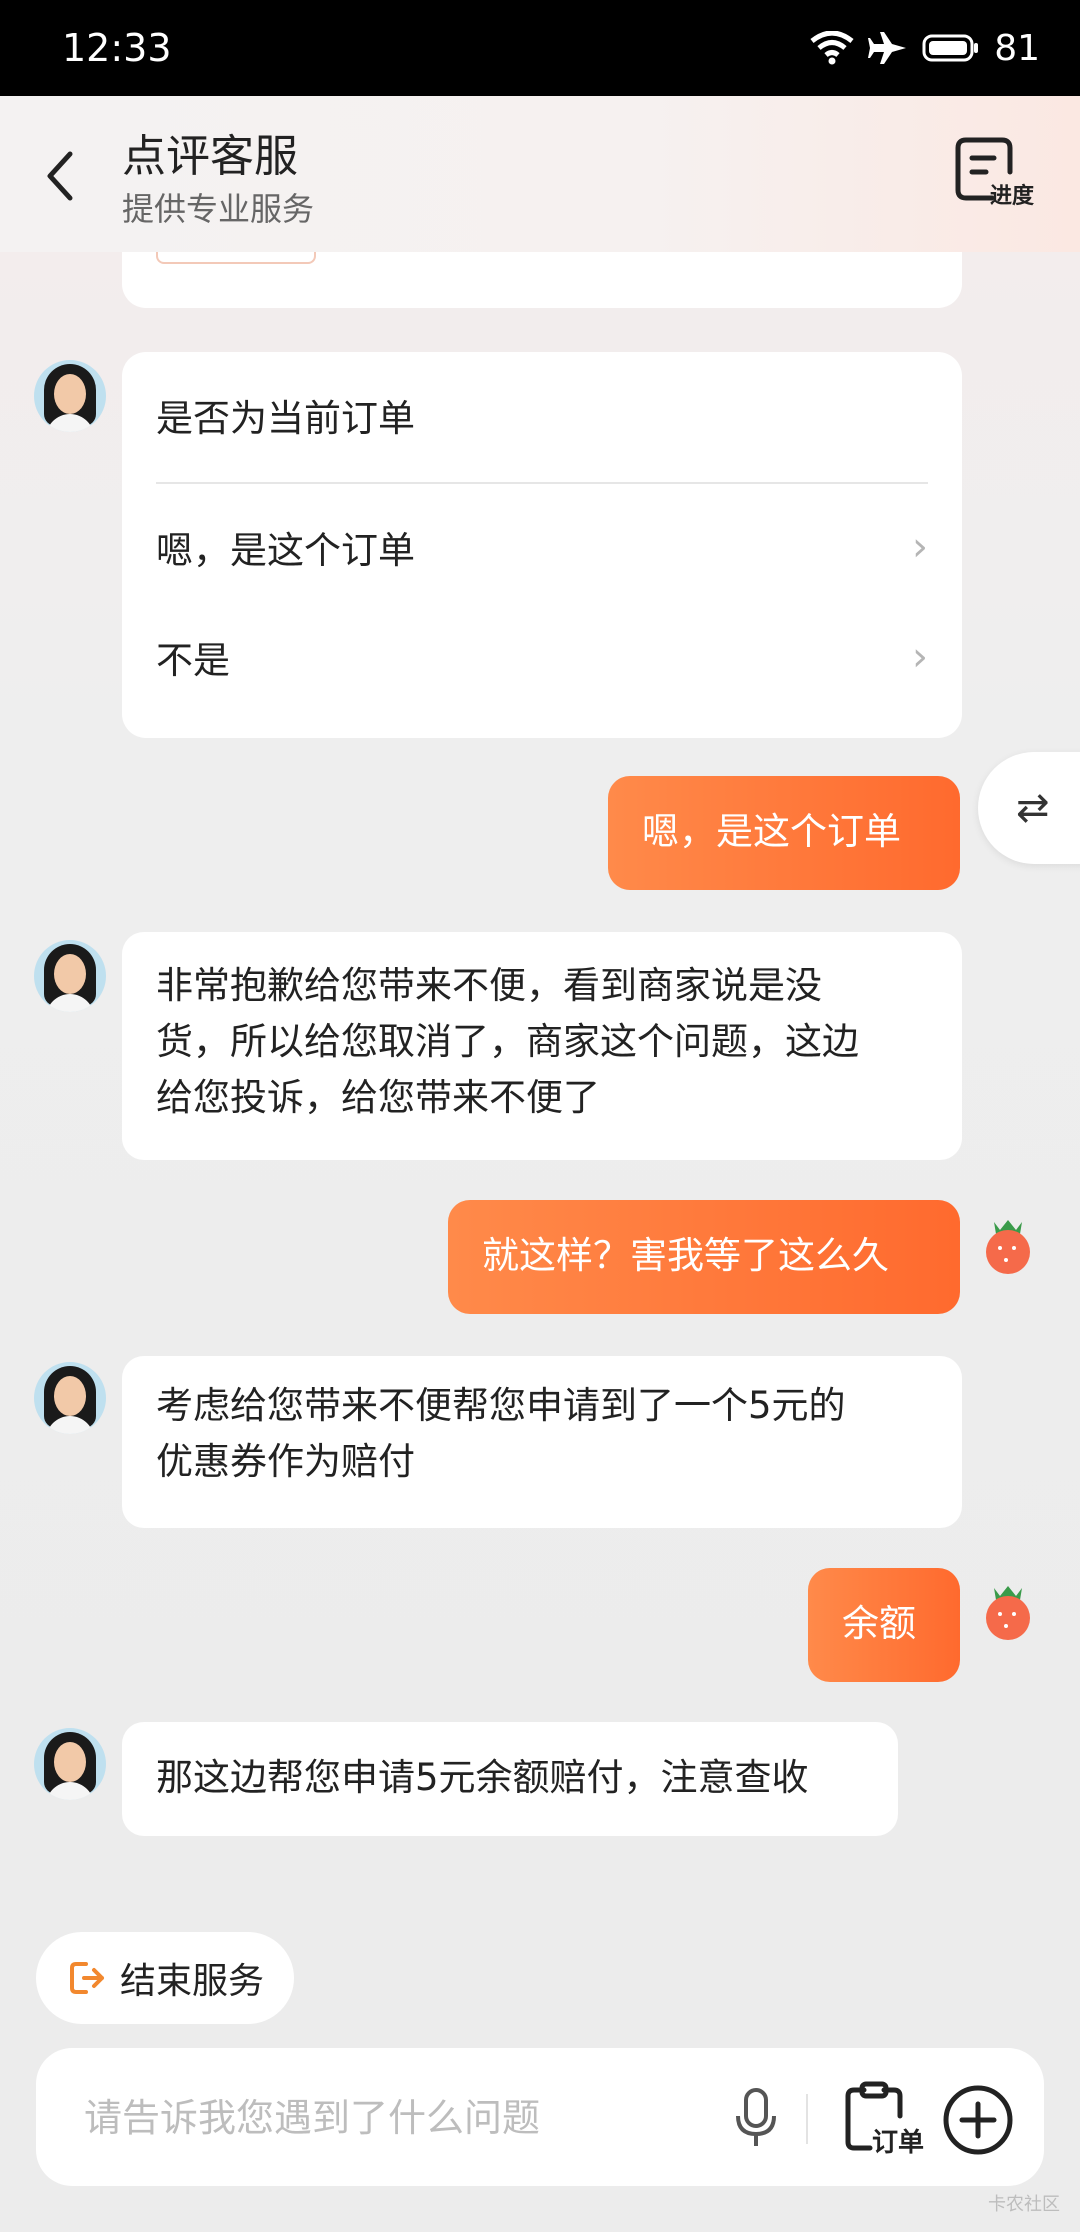  Describe the element at coordinates (887, 48) in the screenshot. I see `airplane-icon` at that location.